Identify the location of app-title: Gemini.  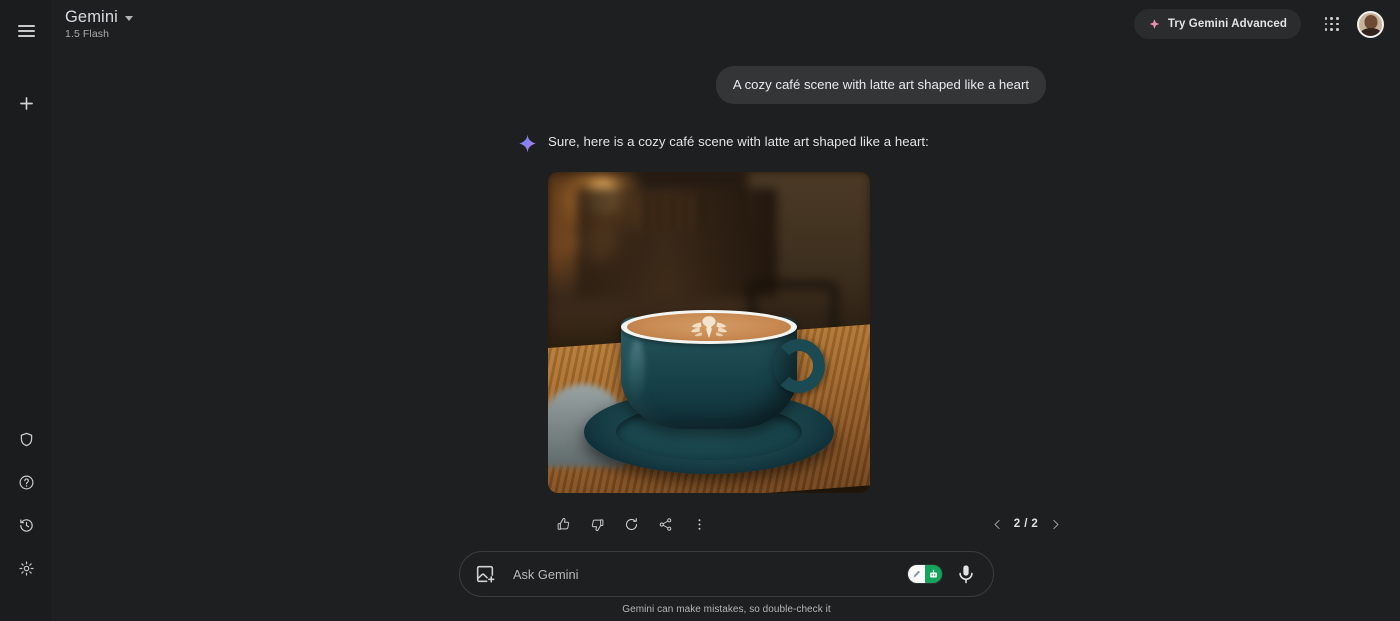
(91, 17).